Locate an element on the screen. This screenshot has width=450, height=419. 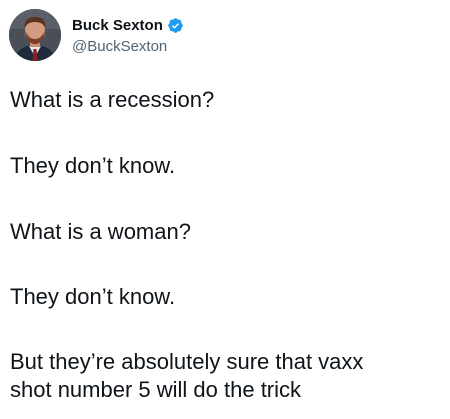
avatar is located at coordinates (35, 35).